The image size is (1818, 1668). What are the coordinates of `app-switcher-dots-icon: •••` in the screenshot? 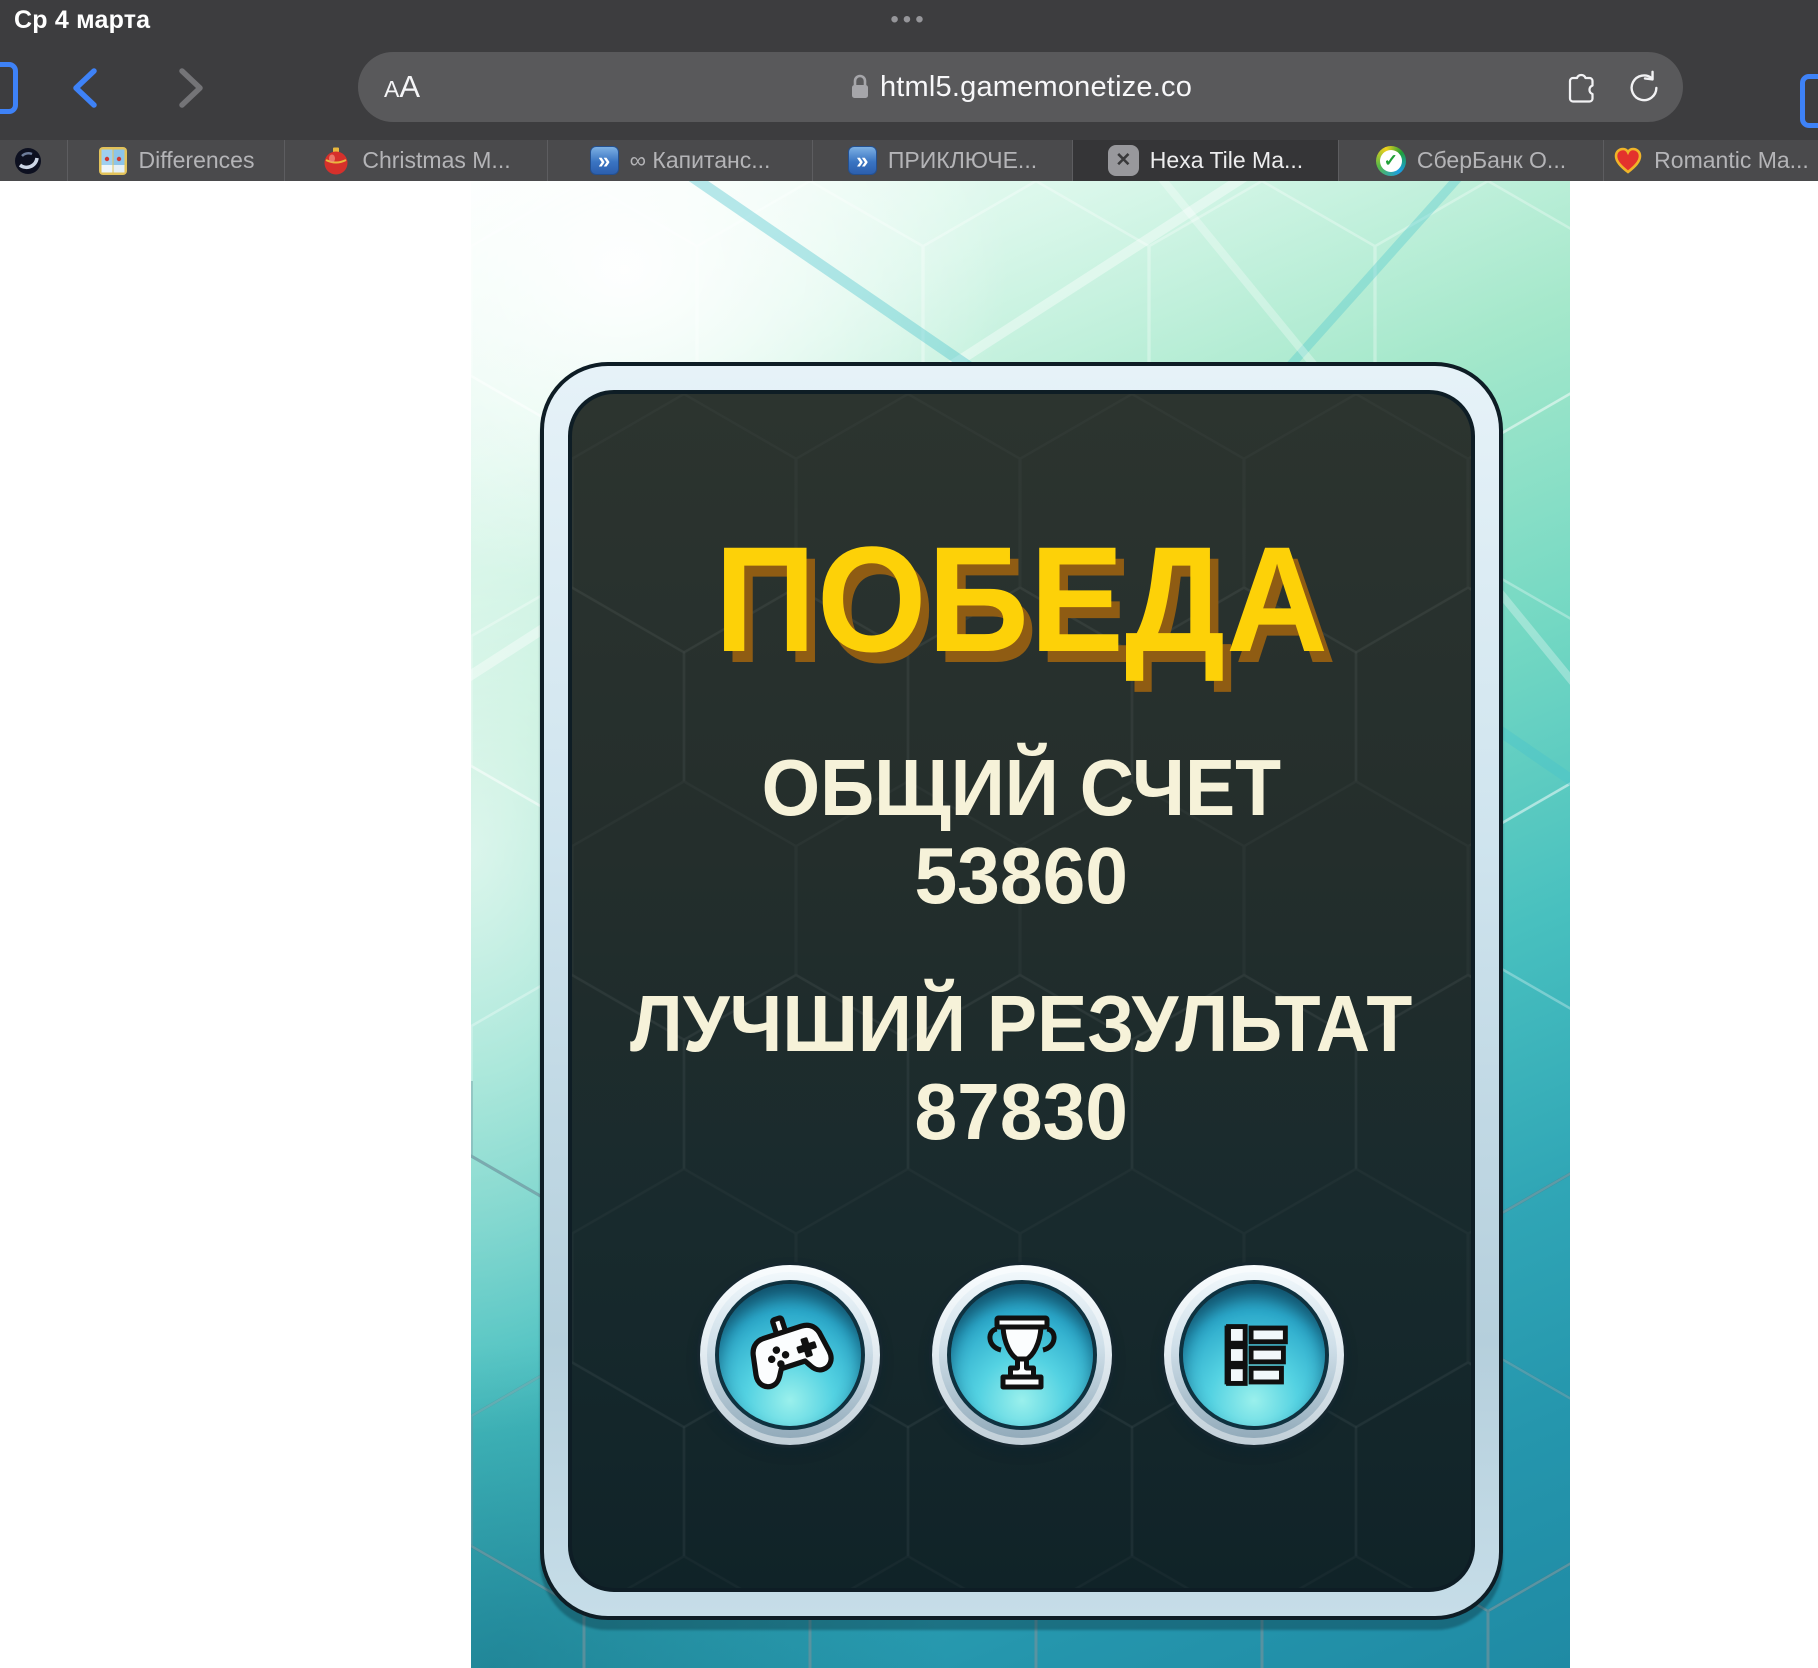 It's located at (909, 19).